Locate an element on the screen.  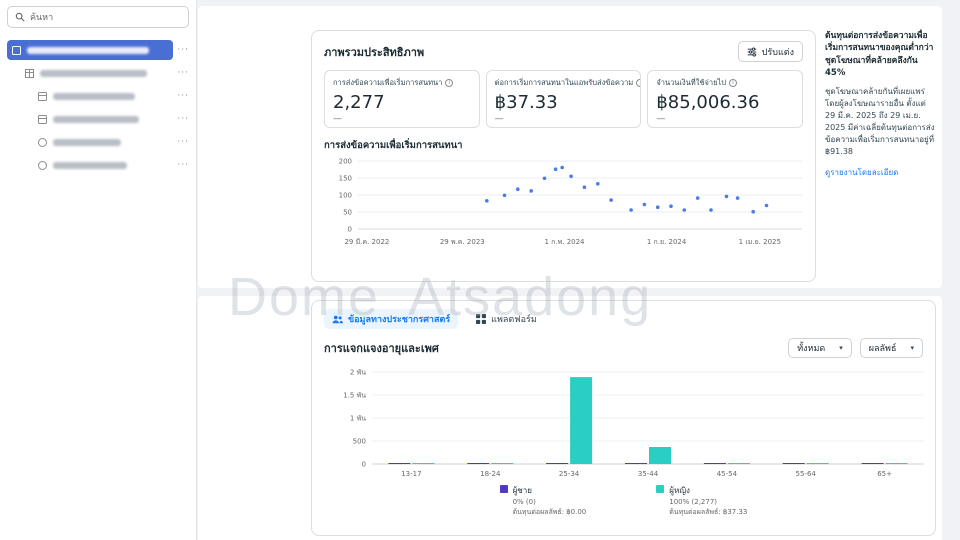
customize-label: ปรับแต่ง is located at coordinates (777, 52).